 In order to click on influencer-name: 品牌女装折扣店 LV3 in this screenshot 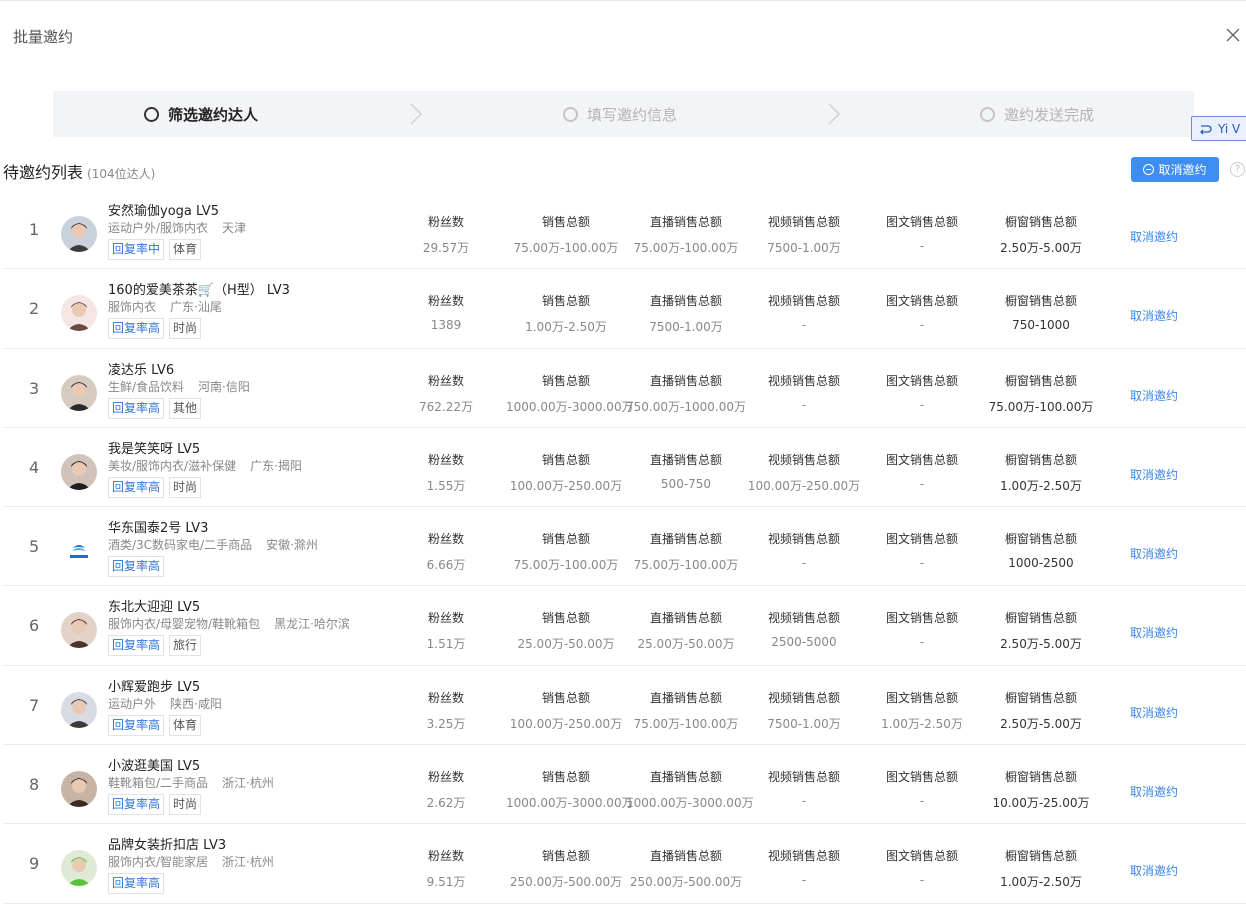, I will do `click(167, 843)`.